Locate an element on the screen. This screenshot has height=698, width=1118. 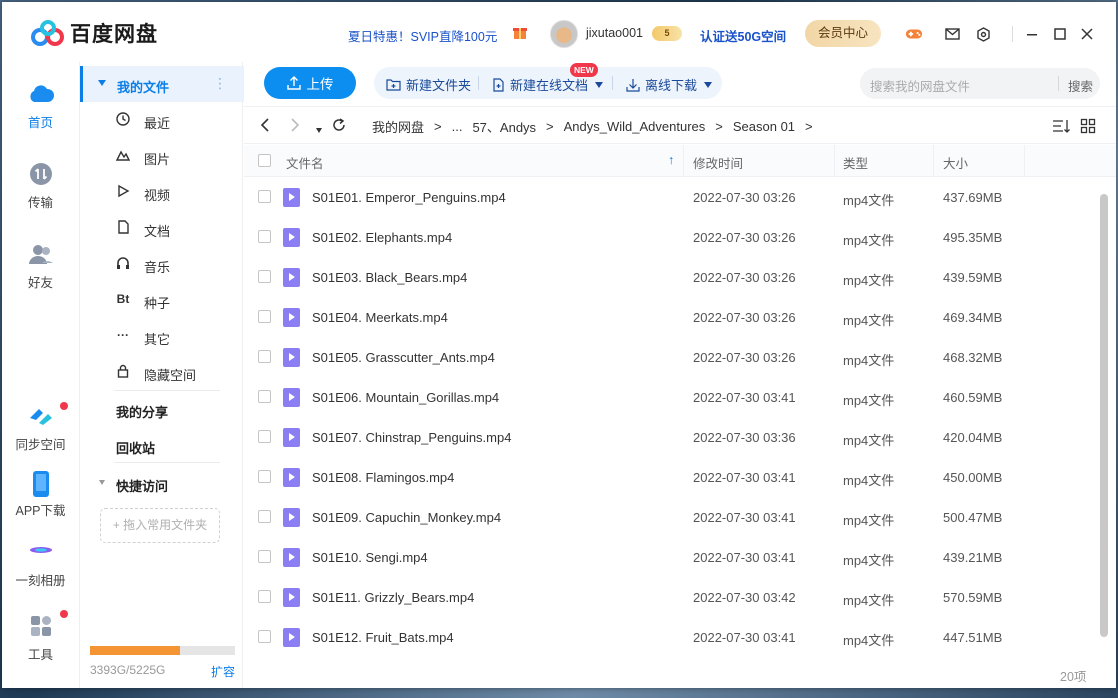
sidebar-item-recent: 最近 is located at coordinates (162, 120).